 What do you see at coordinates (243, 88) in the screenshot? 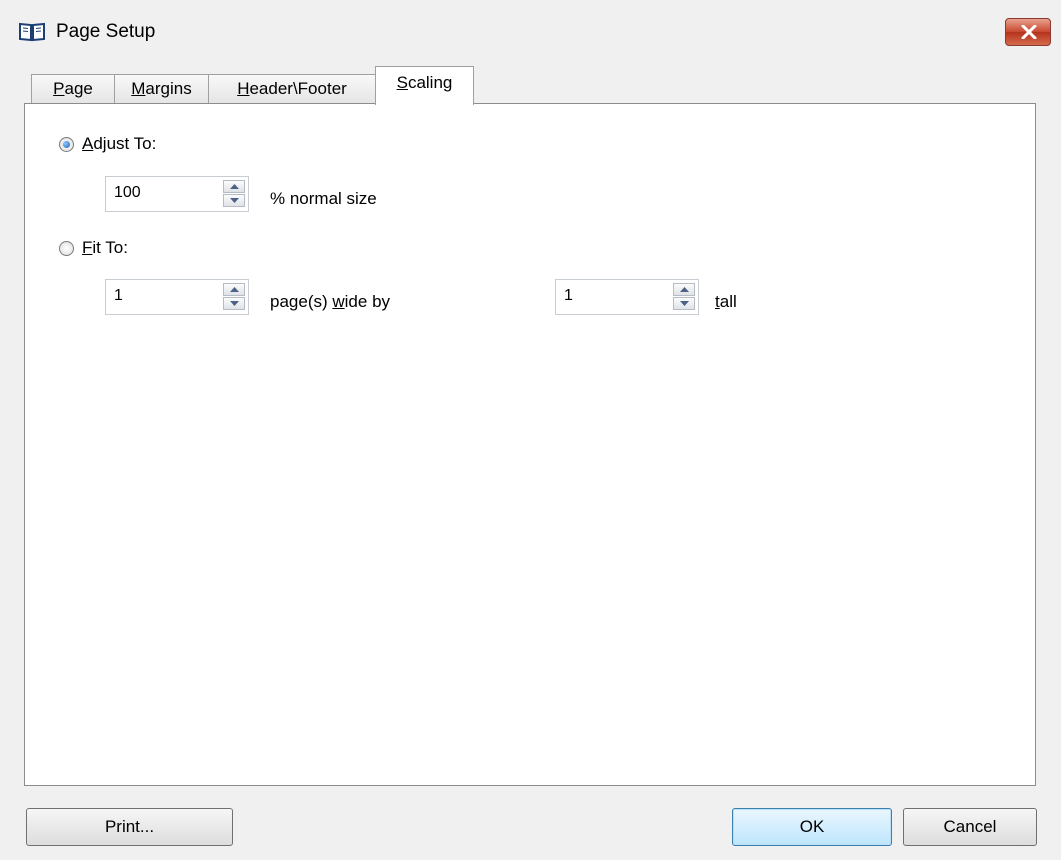
I see `tab-header-footer-mnemonic: H` at bounding box center [243, 88].